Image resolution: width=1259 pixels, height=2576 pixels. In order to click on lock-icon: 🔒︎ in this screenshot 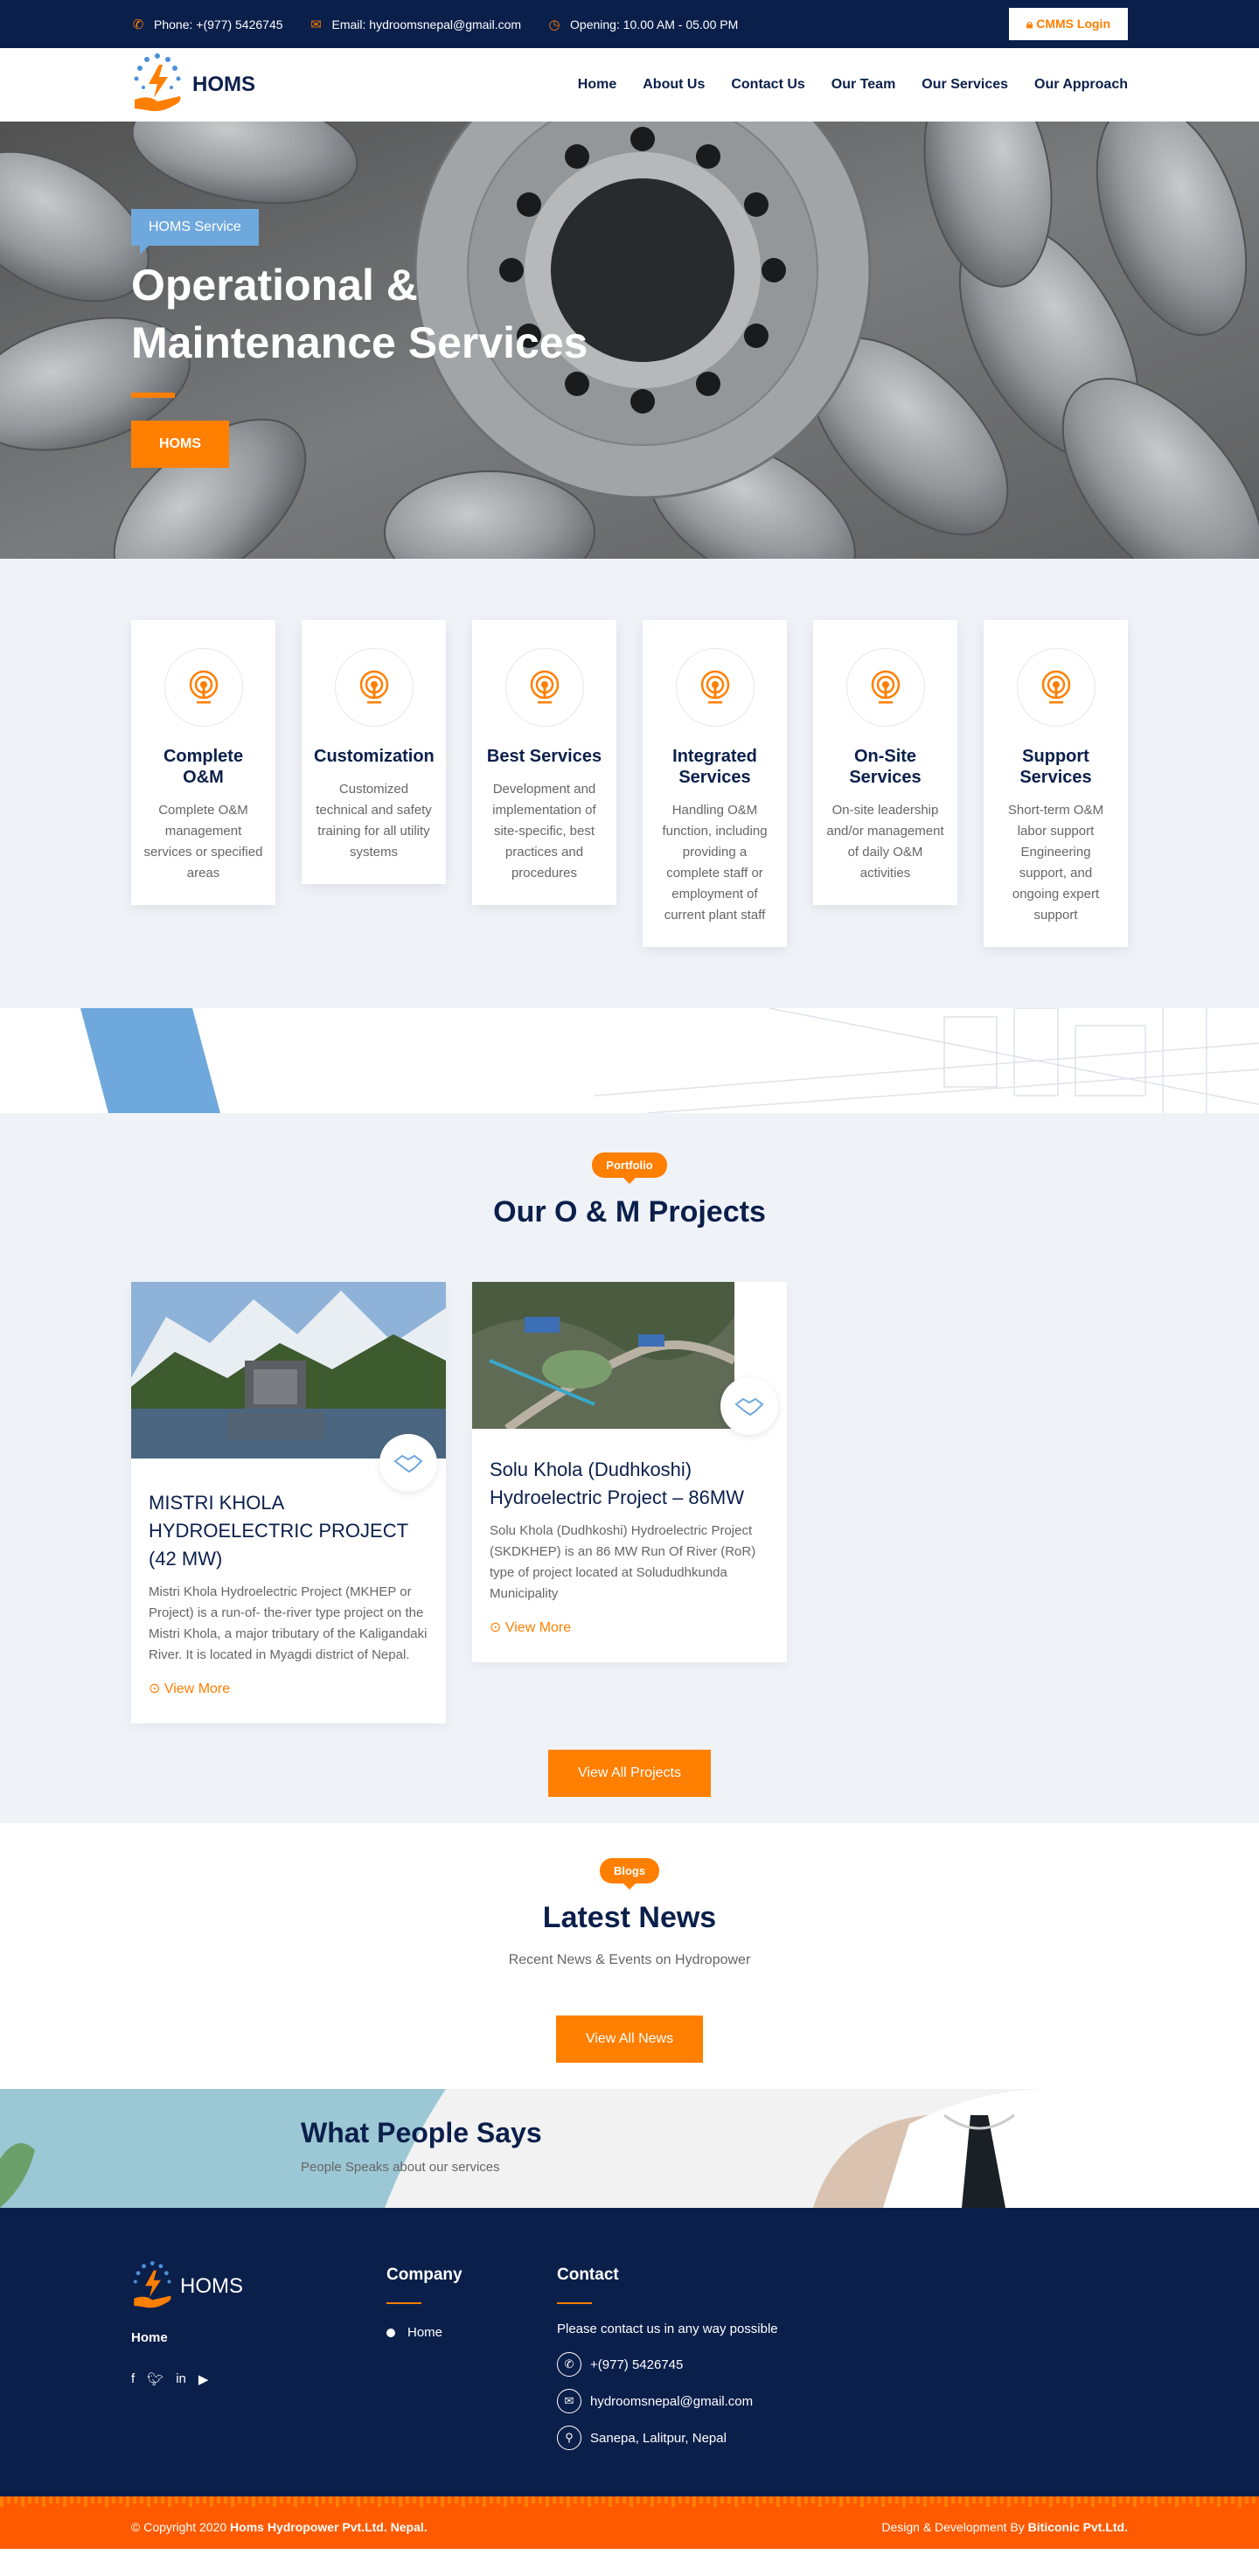, I will do `click(1029, 24)`.